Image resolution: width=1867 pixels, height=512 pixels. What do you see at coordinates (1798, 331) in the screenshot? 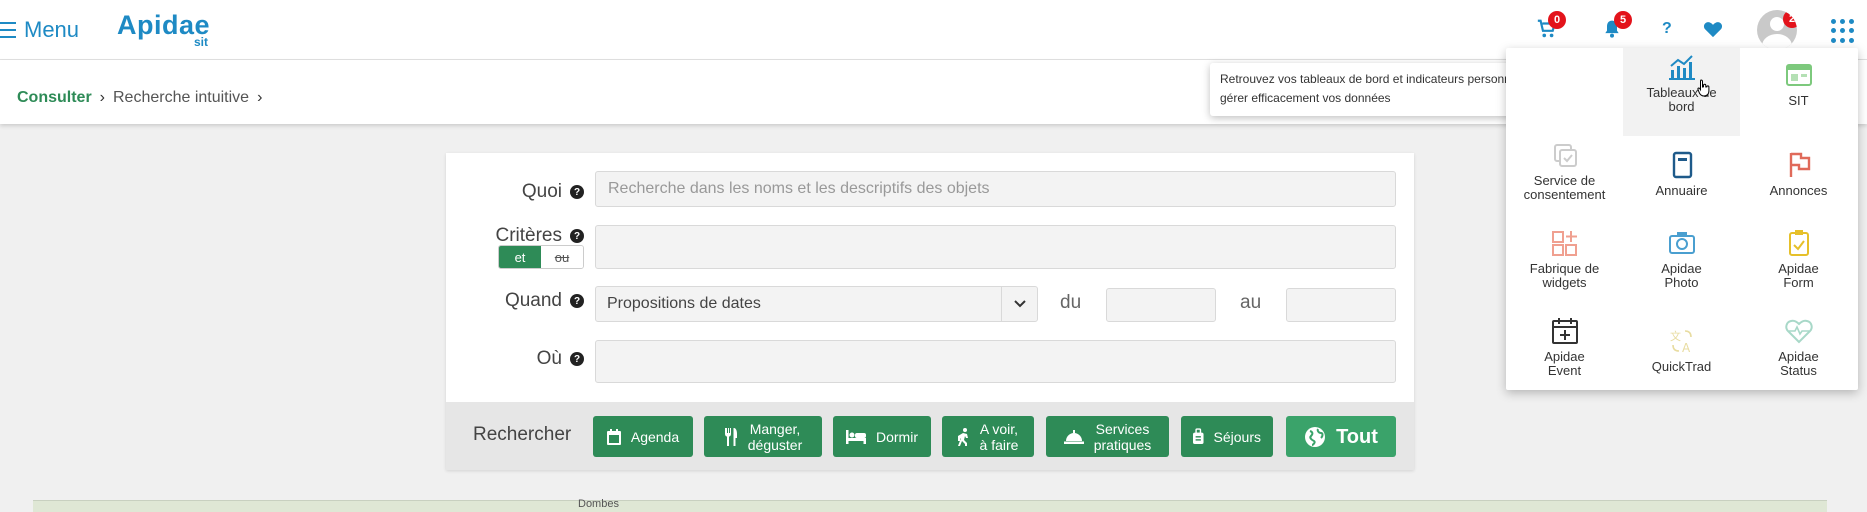
I see `heart-pulse-icon` at bounding box center [1798, 331].